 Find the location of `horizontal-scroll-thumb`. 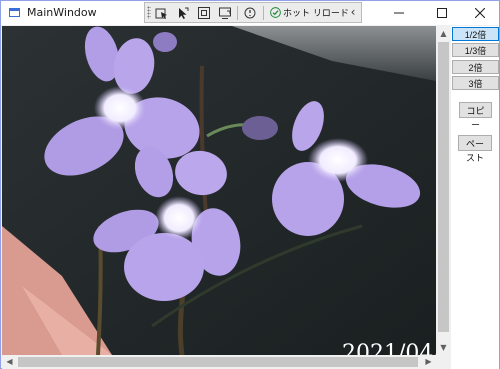

horizontal-scroll-thumb is located at coordinates (218, 362).